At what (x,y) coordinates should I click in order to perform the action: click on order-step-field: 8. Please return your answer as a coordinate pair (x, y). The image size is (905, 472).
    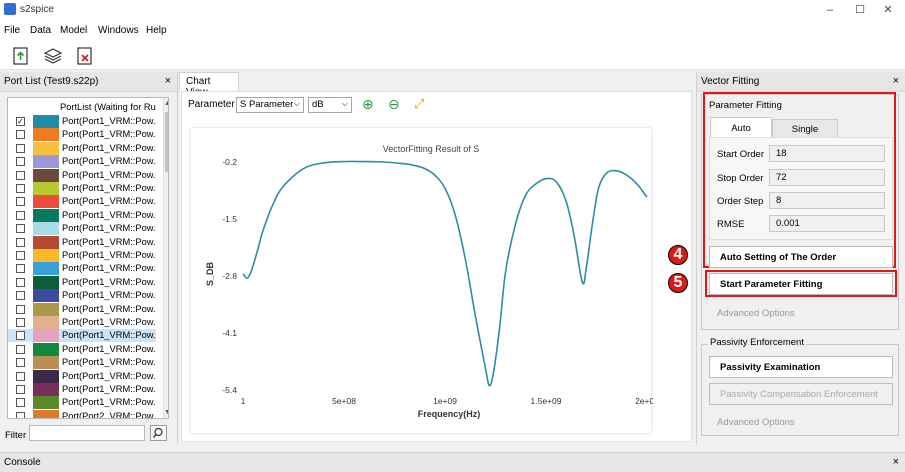
    Looking at the image, I should click on (827, 200).